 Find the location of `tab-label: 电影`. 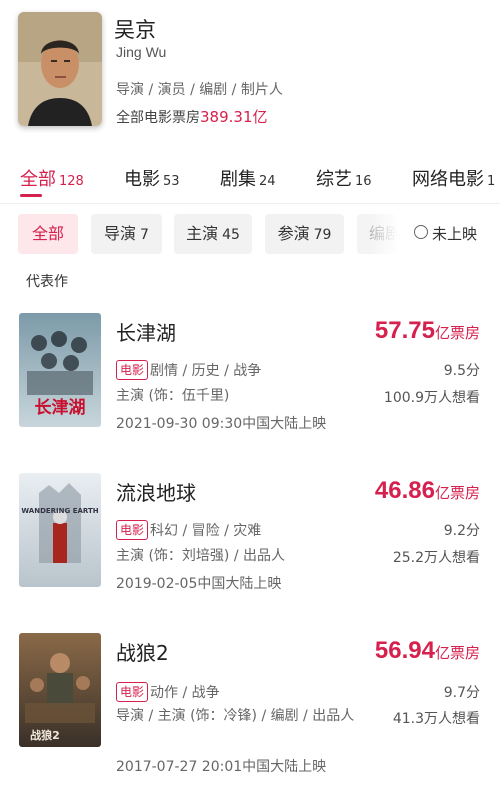

tab-label: 电影 is located at coordinates (142, 179).